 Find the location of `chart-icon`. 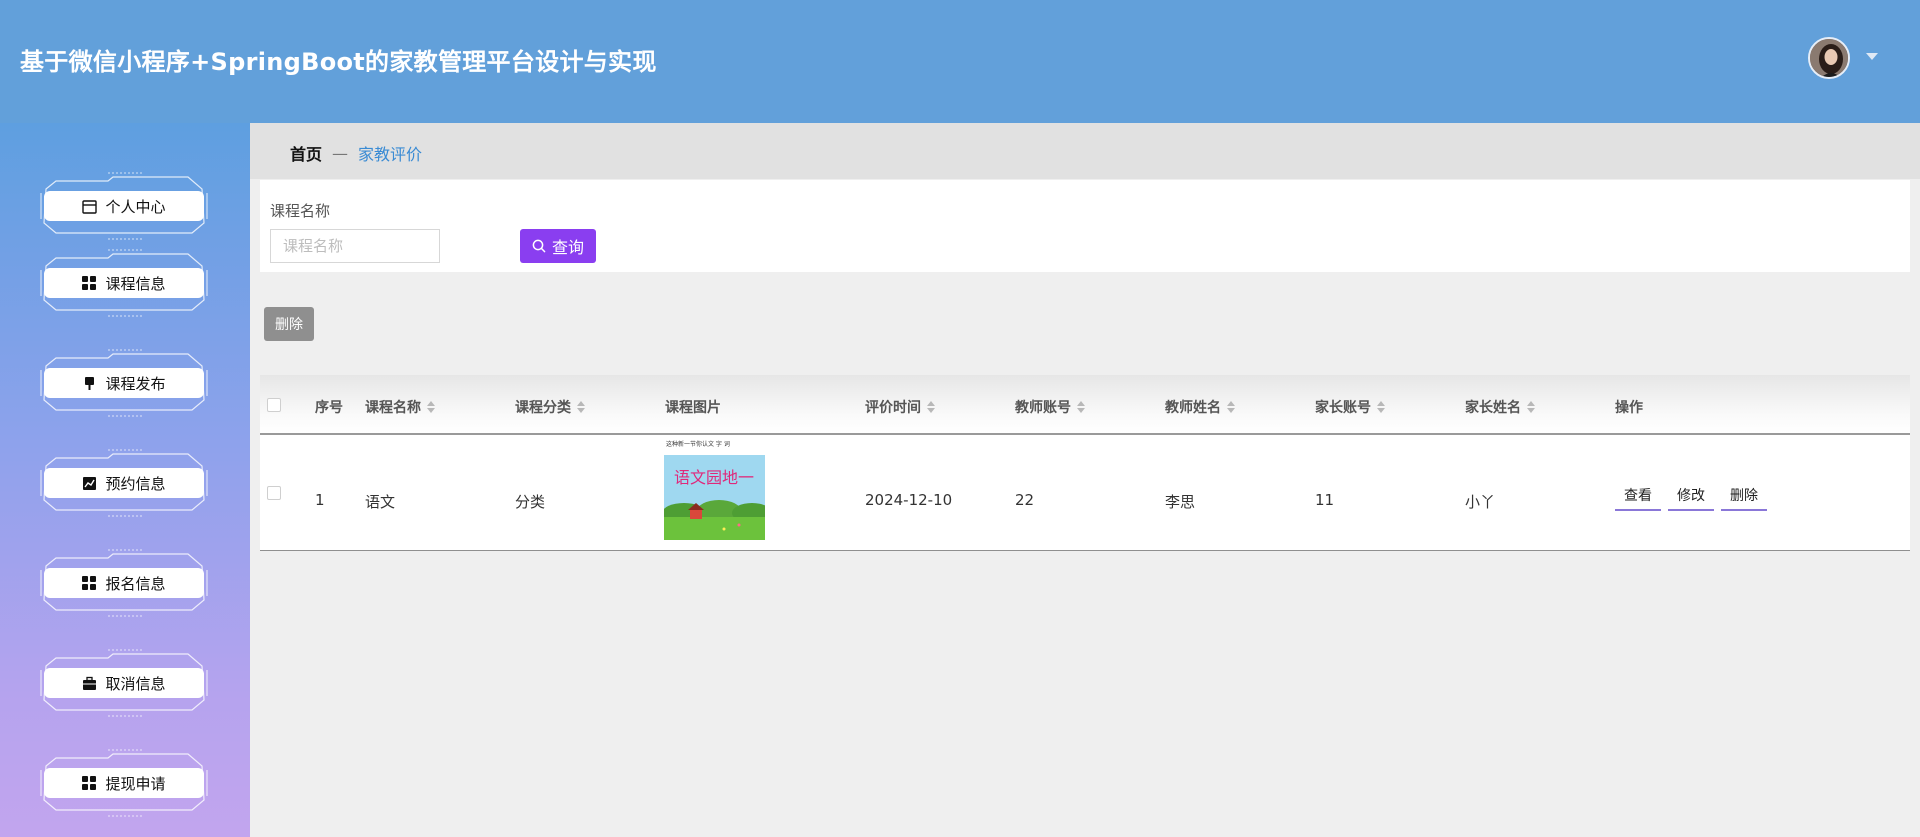

chart-icon is located at coordinates (89, 483).